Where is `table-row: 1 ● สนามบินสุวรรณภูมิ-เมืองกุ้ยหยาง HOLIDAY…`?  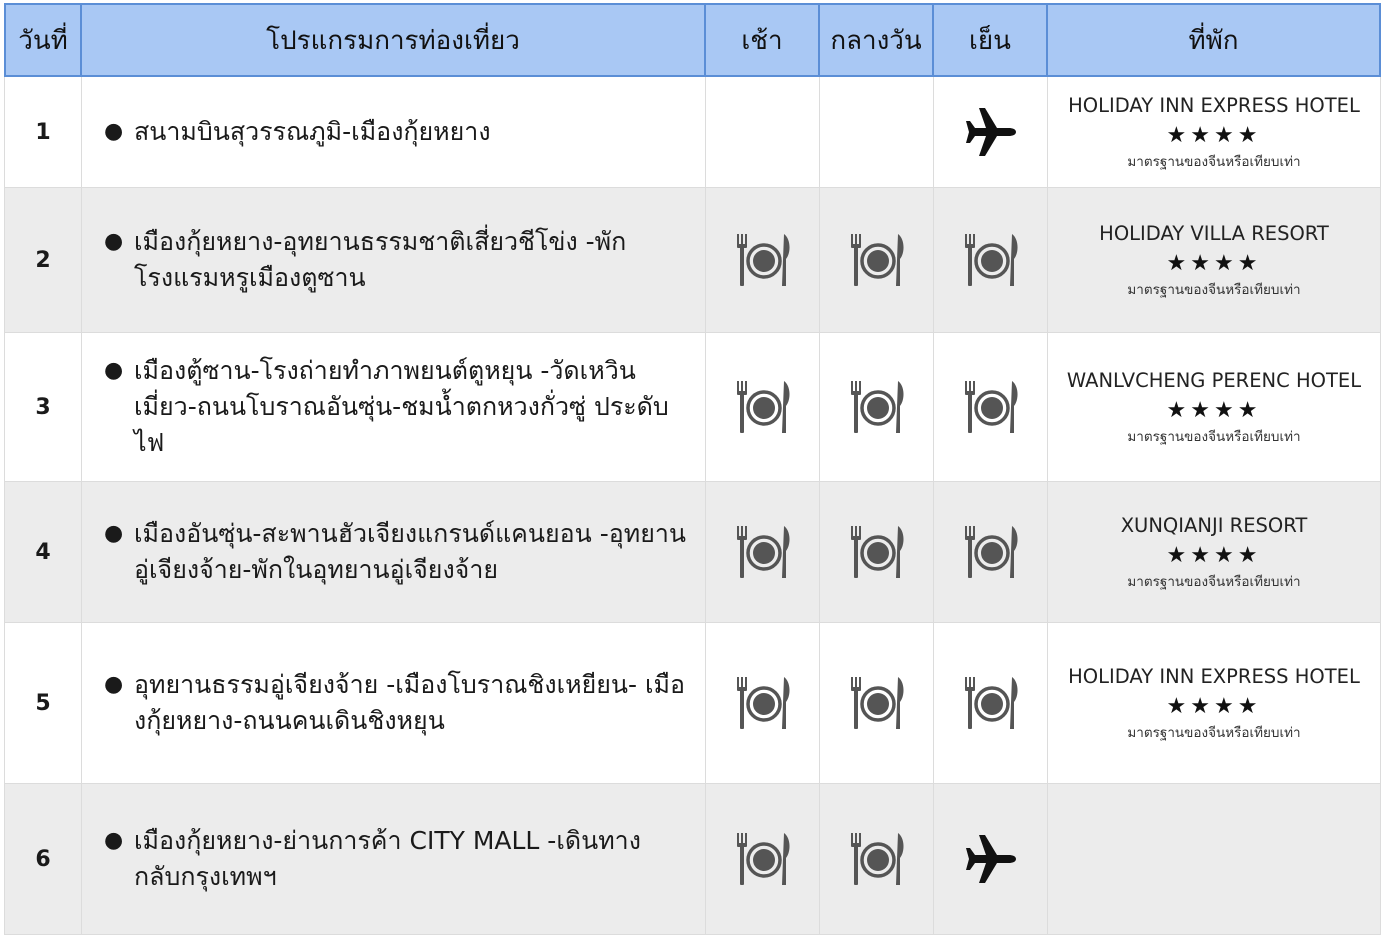
table-row: 1 ● สนามบินสุวรรณภูมิ-เมืองกุ้ยหยาง HOLIDAY… is located at coordinates (692, 132).